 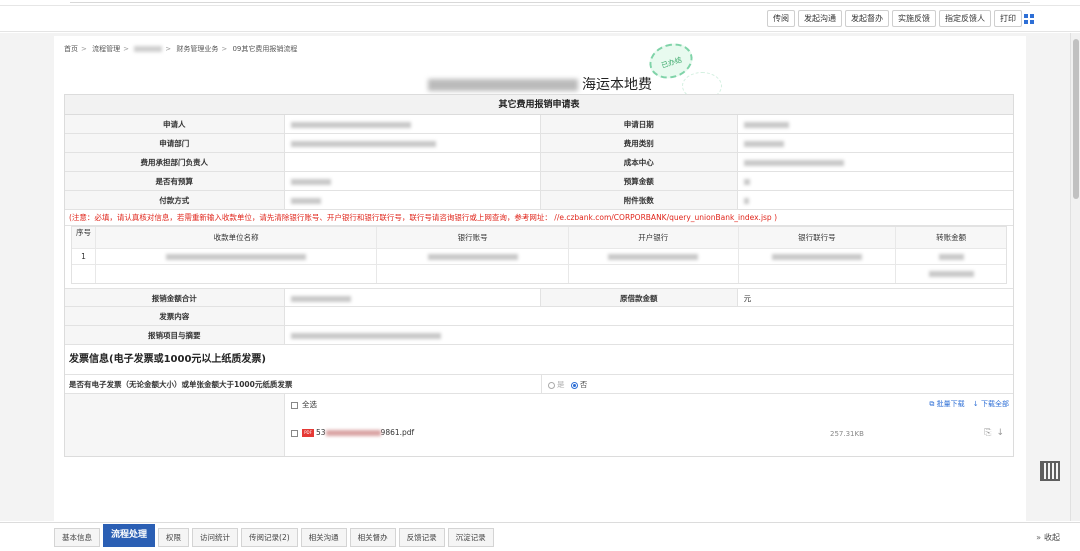 I want to click on file-actions: ⎘↓, so click(x=996, y=433).